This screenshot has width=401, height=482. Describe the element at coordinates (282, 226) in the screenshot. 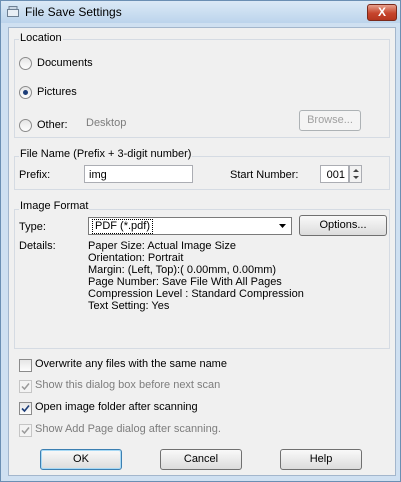

I see `chevron-down-icon` at that location.